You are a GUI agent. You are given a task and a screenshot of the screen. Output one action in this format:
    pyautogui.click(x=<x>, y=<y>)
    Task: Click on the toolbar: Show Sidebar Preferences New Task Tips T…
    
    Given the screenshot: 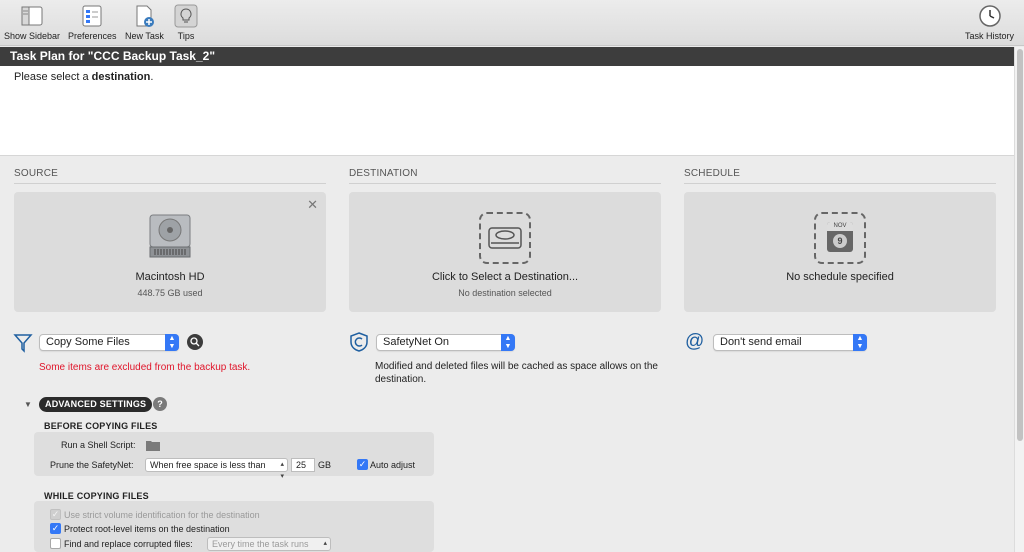 What is the action you would take?
    pyautogui.click(x=512, y=23)
    